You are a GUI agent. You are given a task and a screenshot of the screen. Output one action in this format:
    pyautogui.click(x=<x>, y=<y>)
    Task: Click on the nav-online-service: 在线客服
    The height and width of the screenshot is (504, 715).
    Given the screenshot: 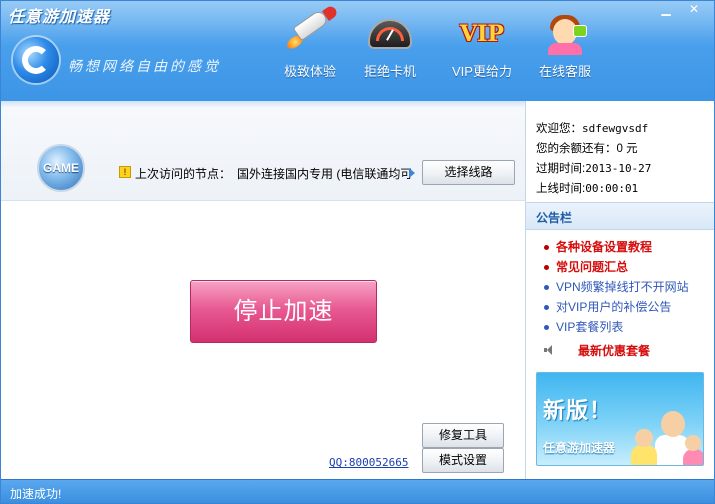 What is the action you would take?
    pyautogui.click(x=565, y=49)
    